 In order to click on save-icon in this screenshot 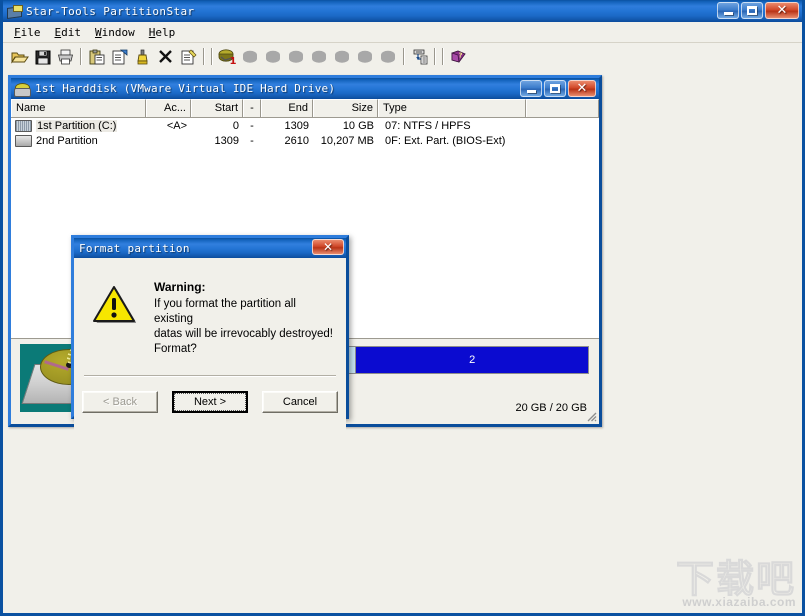, I will do `click(42, 56)`.